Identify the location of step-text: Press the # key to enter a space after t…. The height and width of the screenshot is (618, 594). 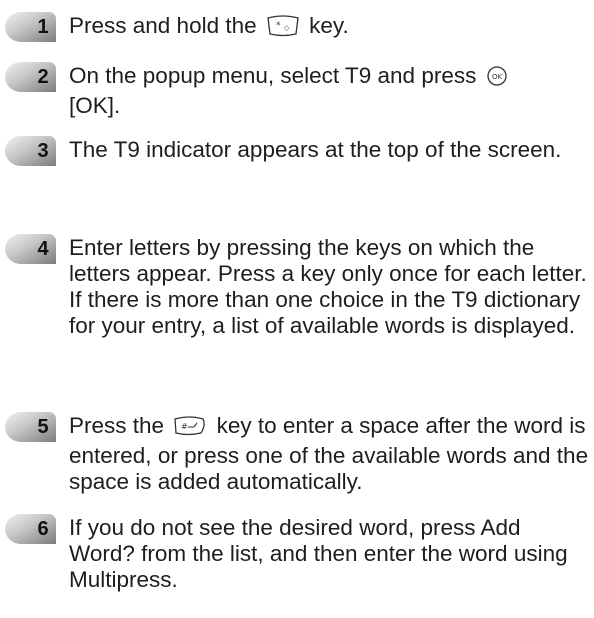
(330, 454).